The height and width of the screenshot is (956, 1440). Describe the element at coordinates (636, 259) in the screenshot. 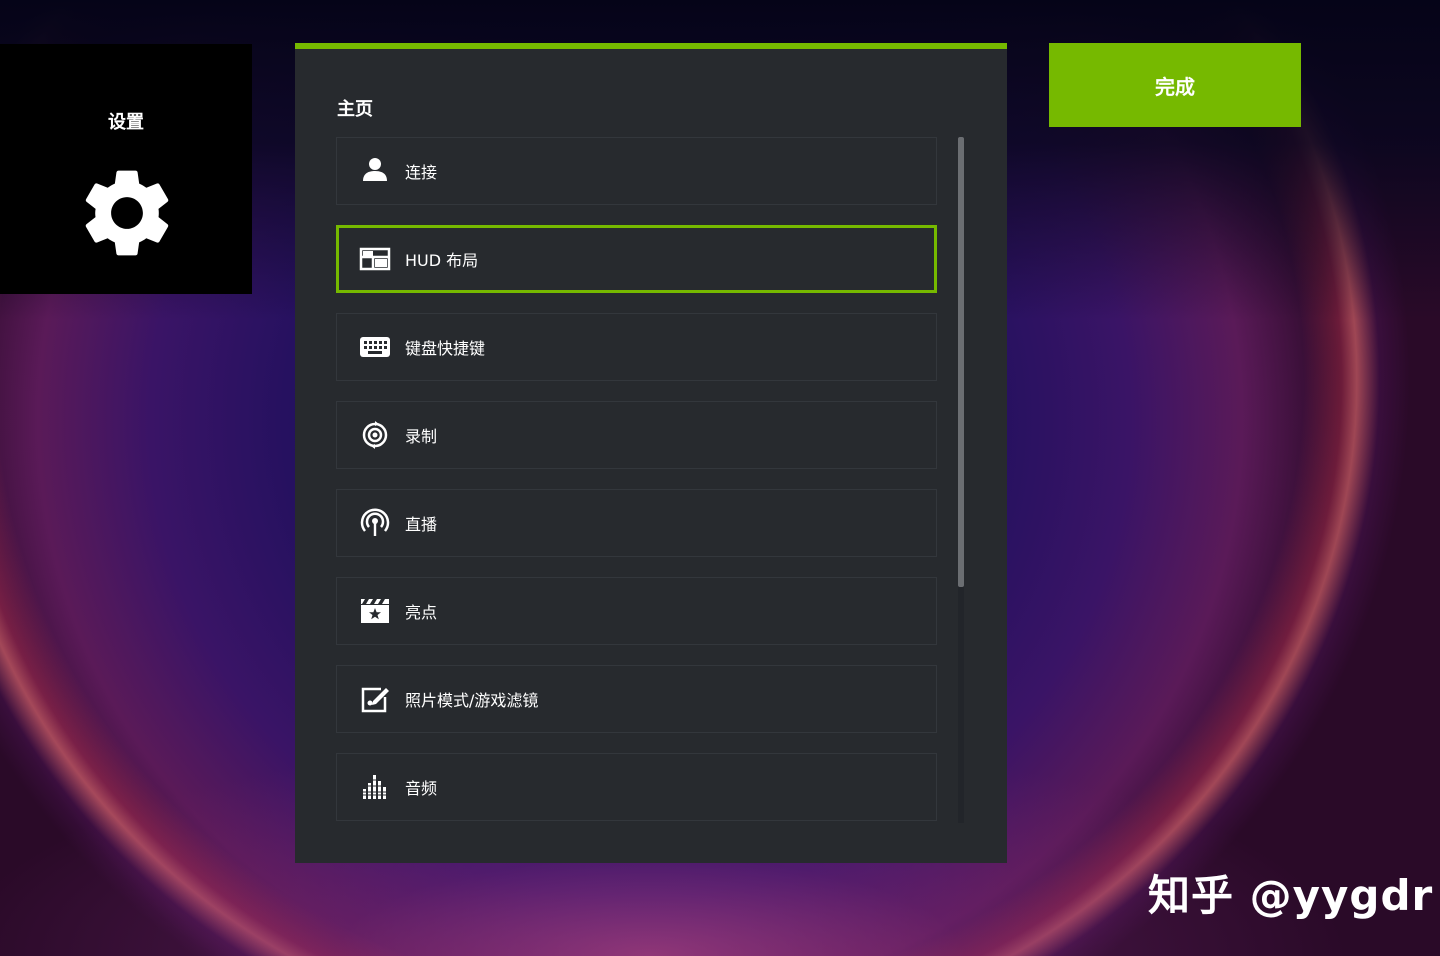

I see `menu-item-hud-layout: HUD 布局` at that location.